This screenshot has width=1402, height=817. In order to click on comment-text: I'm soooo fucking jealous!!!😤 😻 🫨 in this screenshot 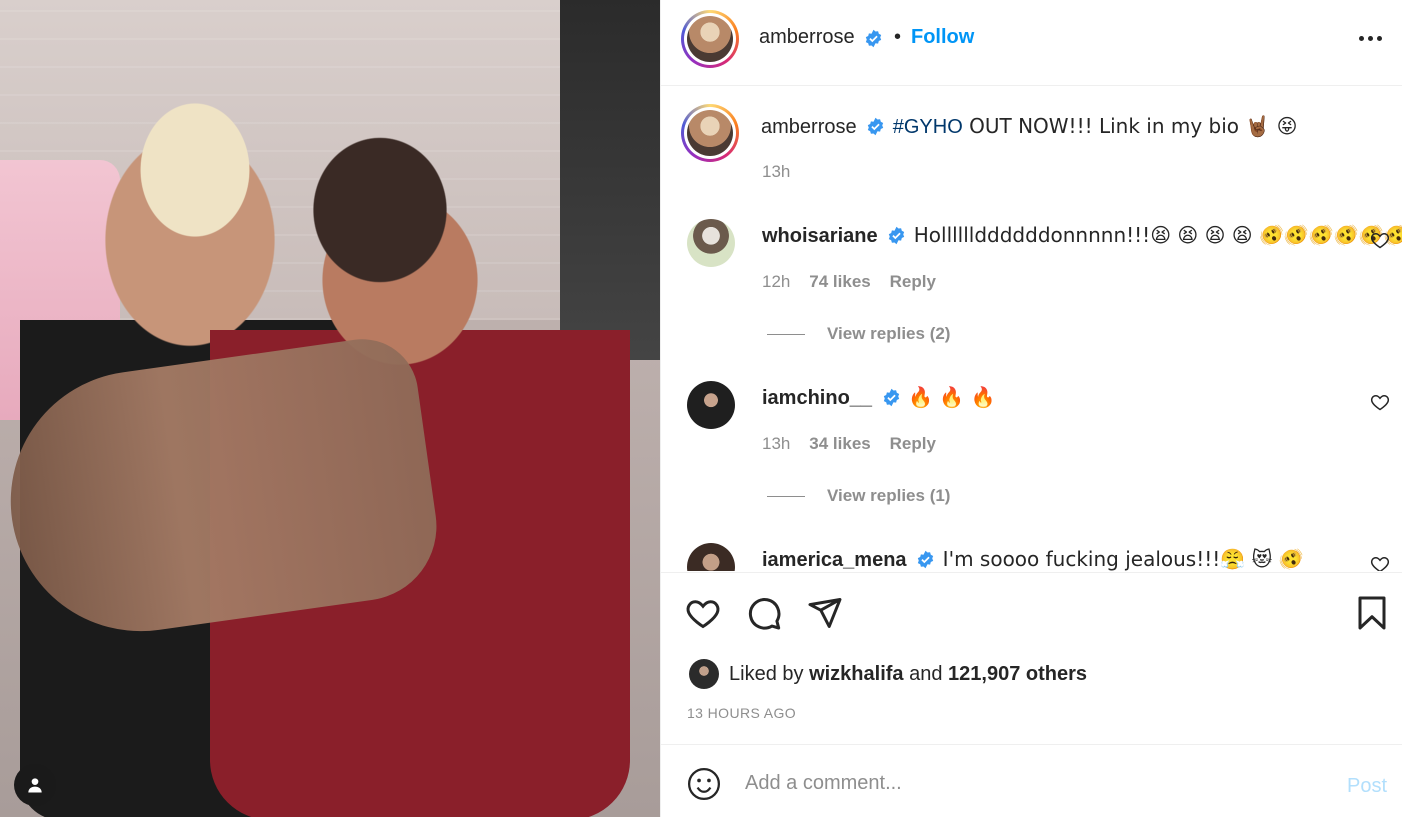, I will do `click(1123, 559)`.